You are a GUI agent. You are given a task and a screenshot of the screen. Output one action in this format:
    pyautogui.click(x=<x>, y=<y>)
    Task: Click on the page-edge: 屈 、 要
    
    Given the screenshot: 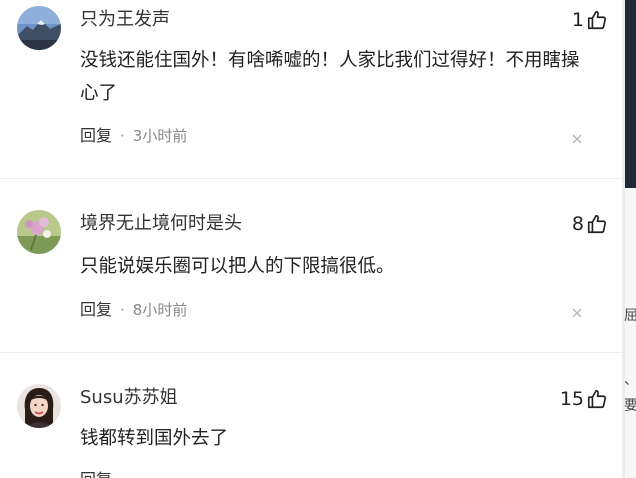 What is the action you would take?
    pyautogui.click(x=629, y=239)
    